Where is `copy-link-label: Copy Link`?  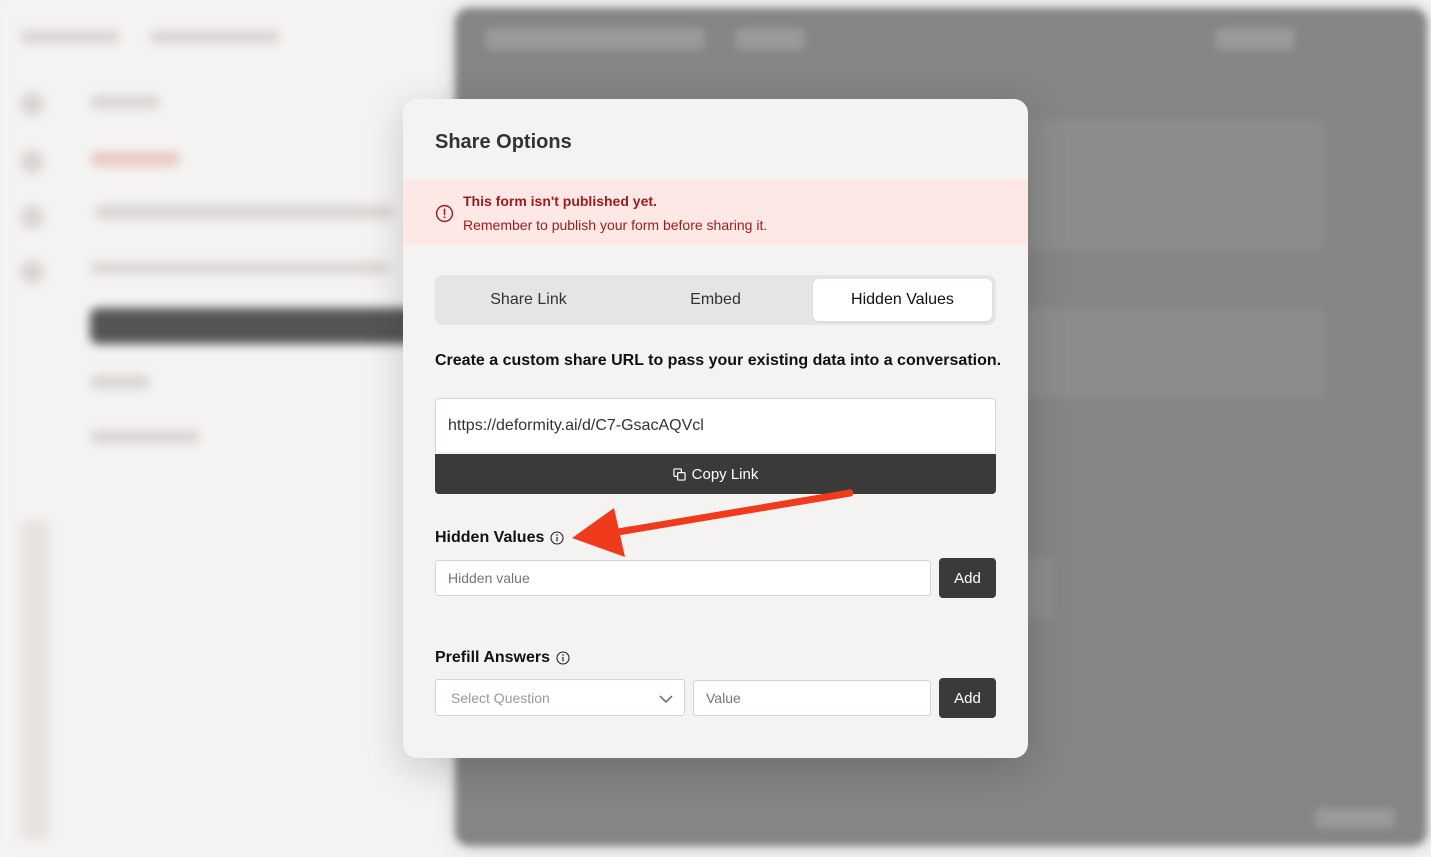 copy-link-label: Copy Link is located at coordinates (725, 474).